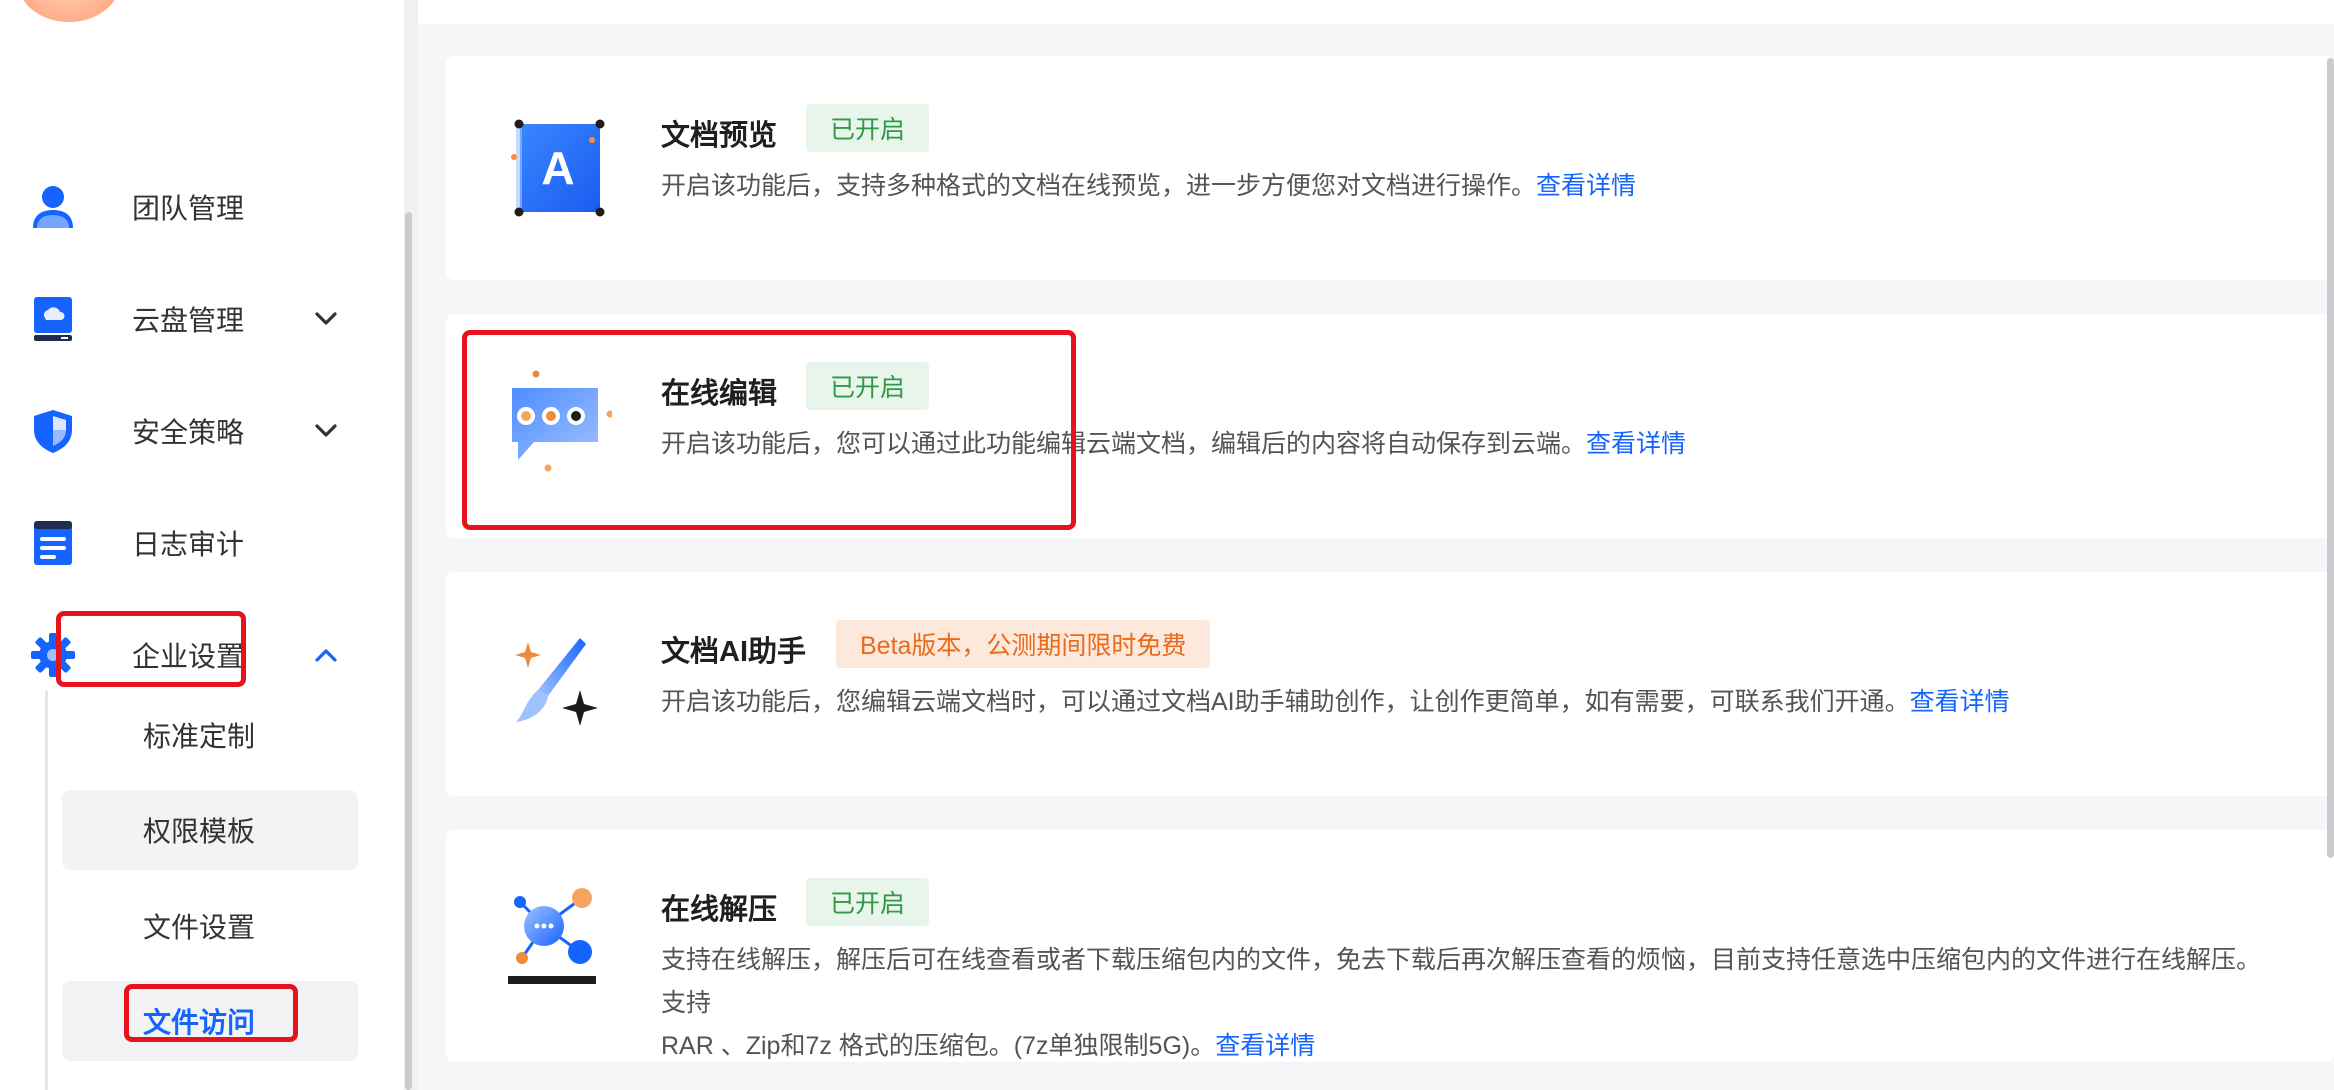 The height and width of the screenshot is (1090, 2334). I want to click on log-icon, so click(53, 543).